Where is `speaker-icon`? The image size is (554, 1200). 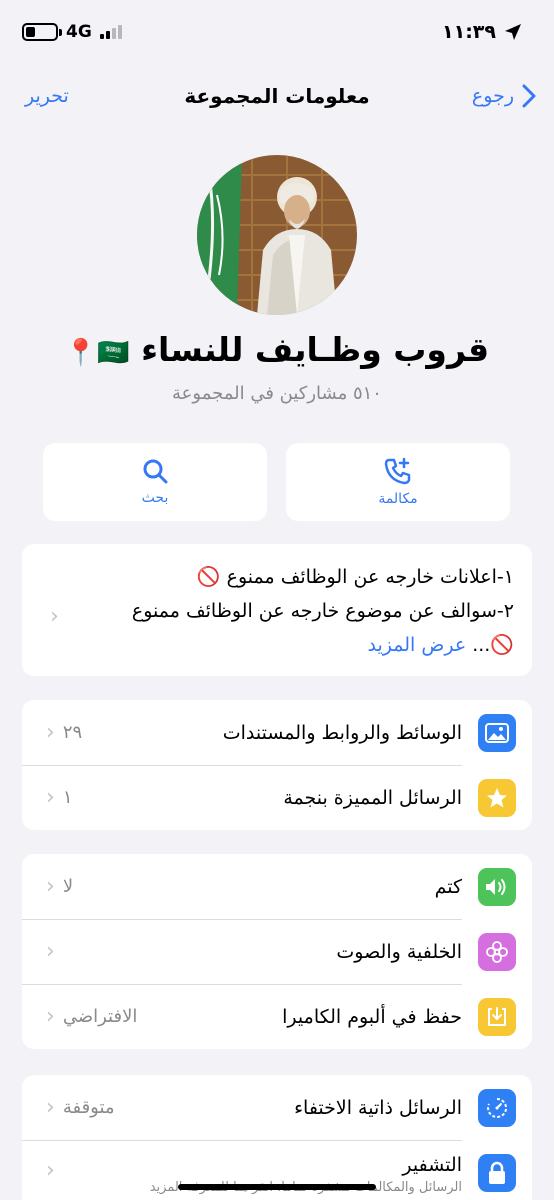 speaker-icon is located at coordinates (497, 886).